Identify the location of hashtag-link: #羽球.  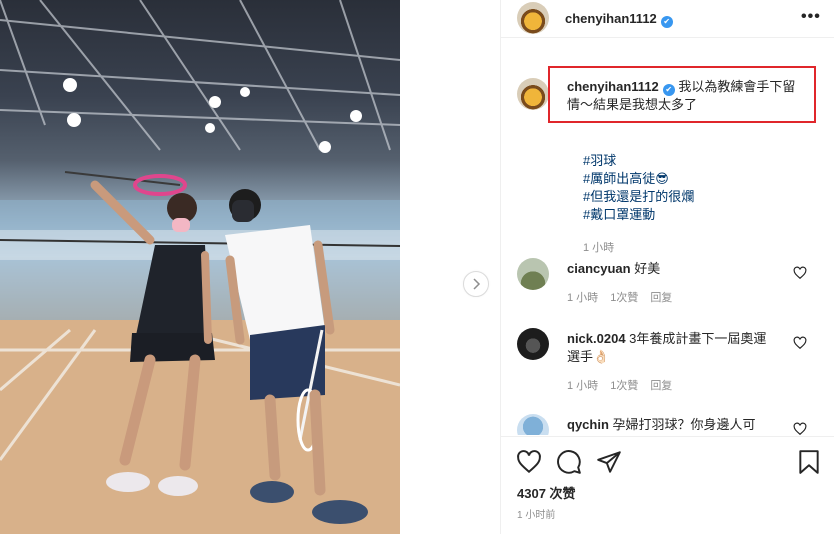
(638, 161).